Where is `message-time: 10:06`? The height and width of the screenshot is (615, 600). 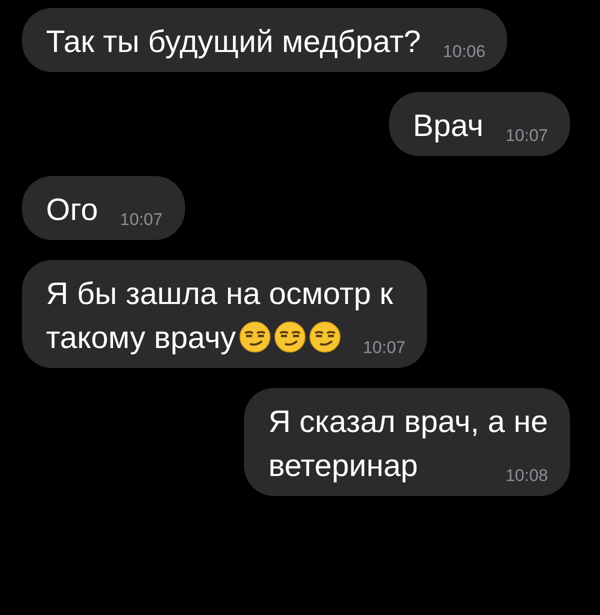 message-time: 10:06 is located at coordinates (464, 52).